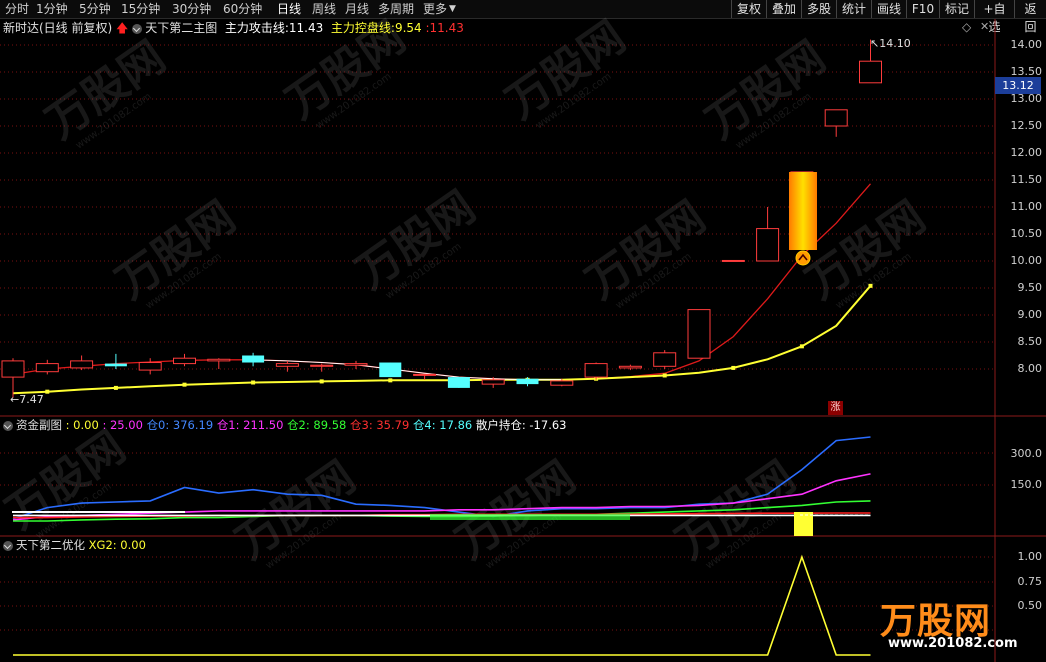 This screenshot has height=662, width=1046. What do you see at coordinates (362, 28) in the screenshot?
I see `control-line-label: 主力控盘线:` at bounding box center [362, 28].